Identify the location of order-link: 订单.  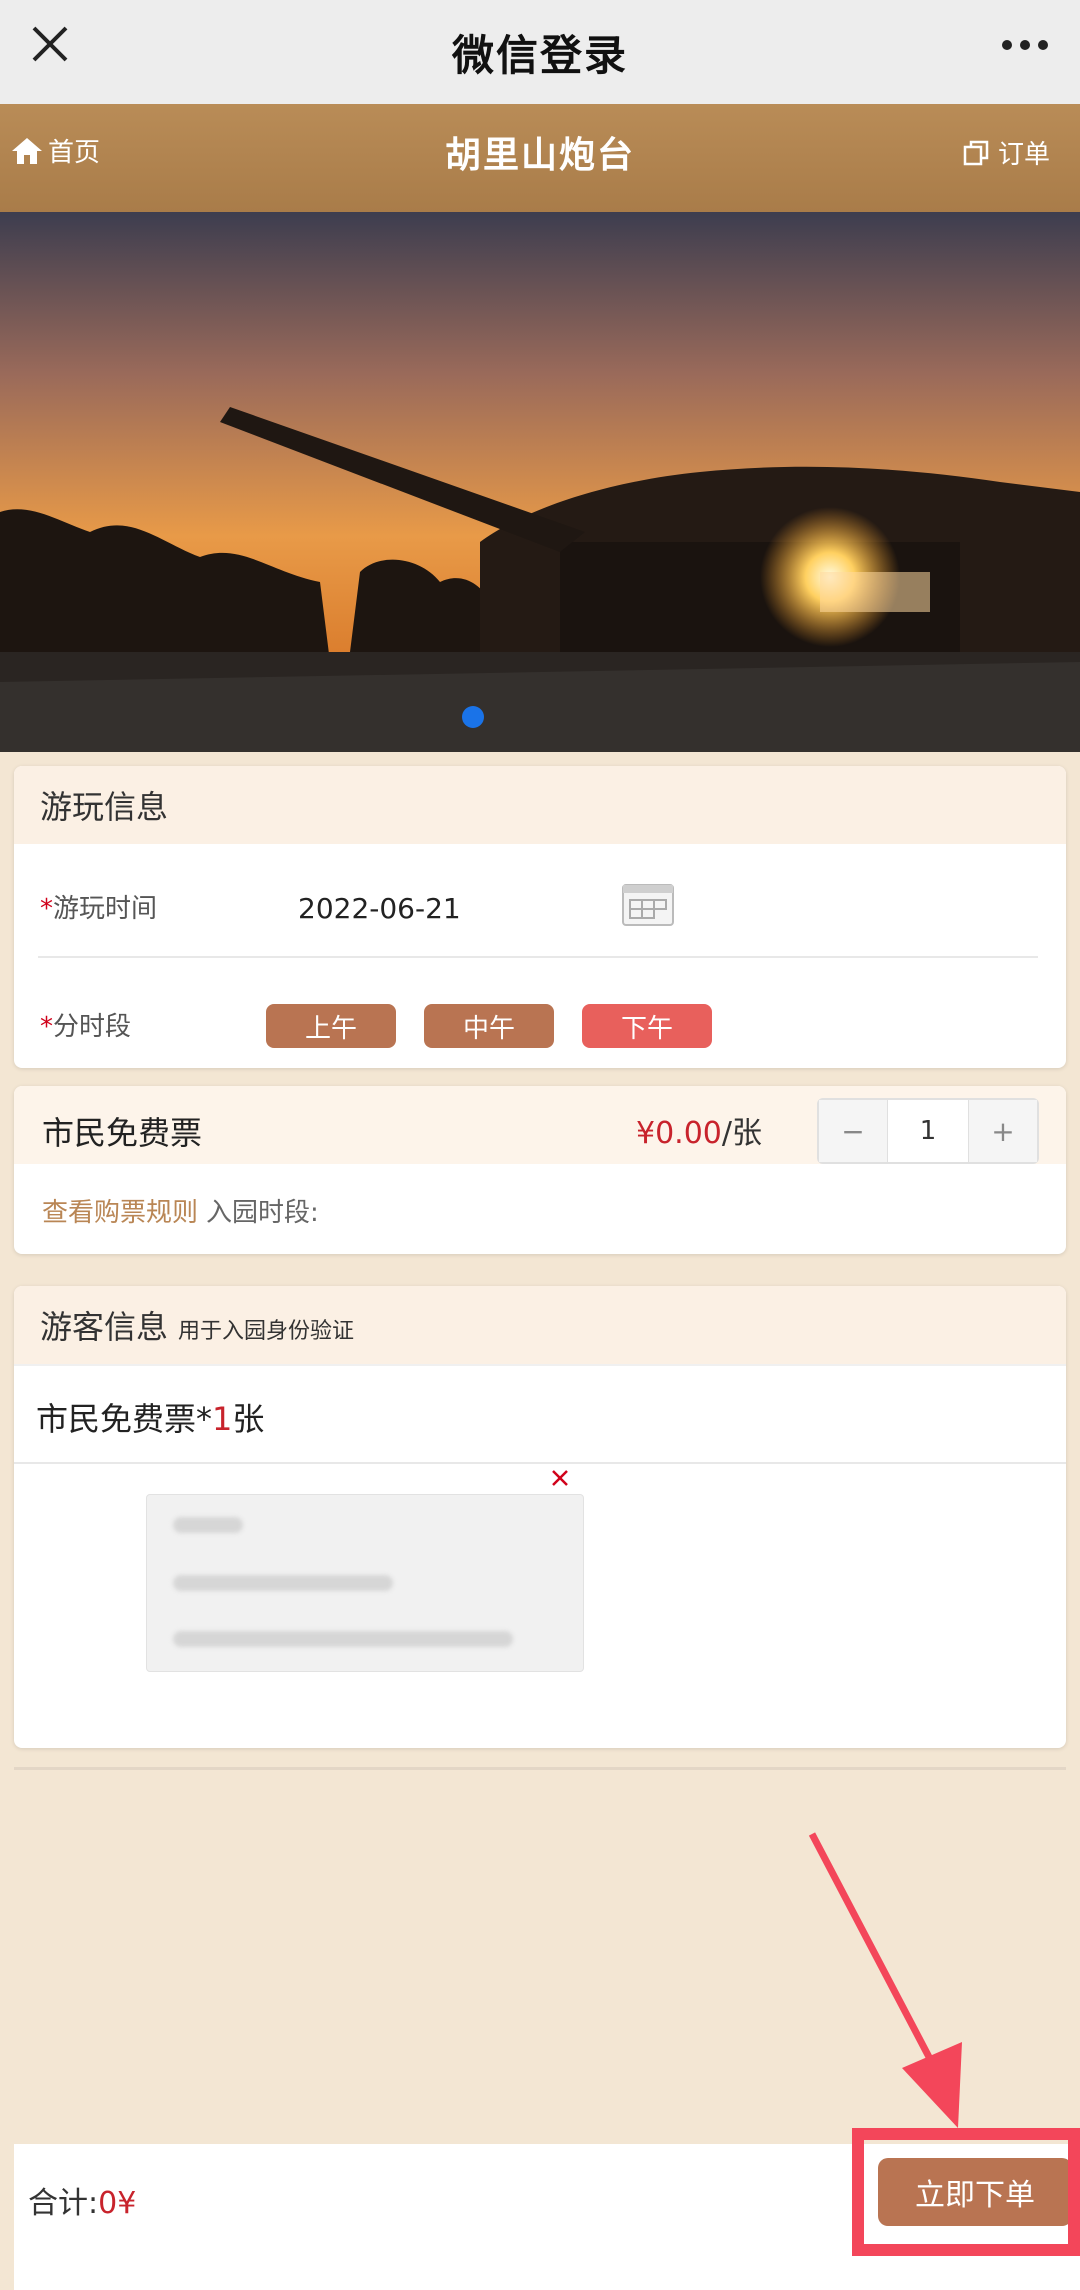
(1006, 152).